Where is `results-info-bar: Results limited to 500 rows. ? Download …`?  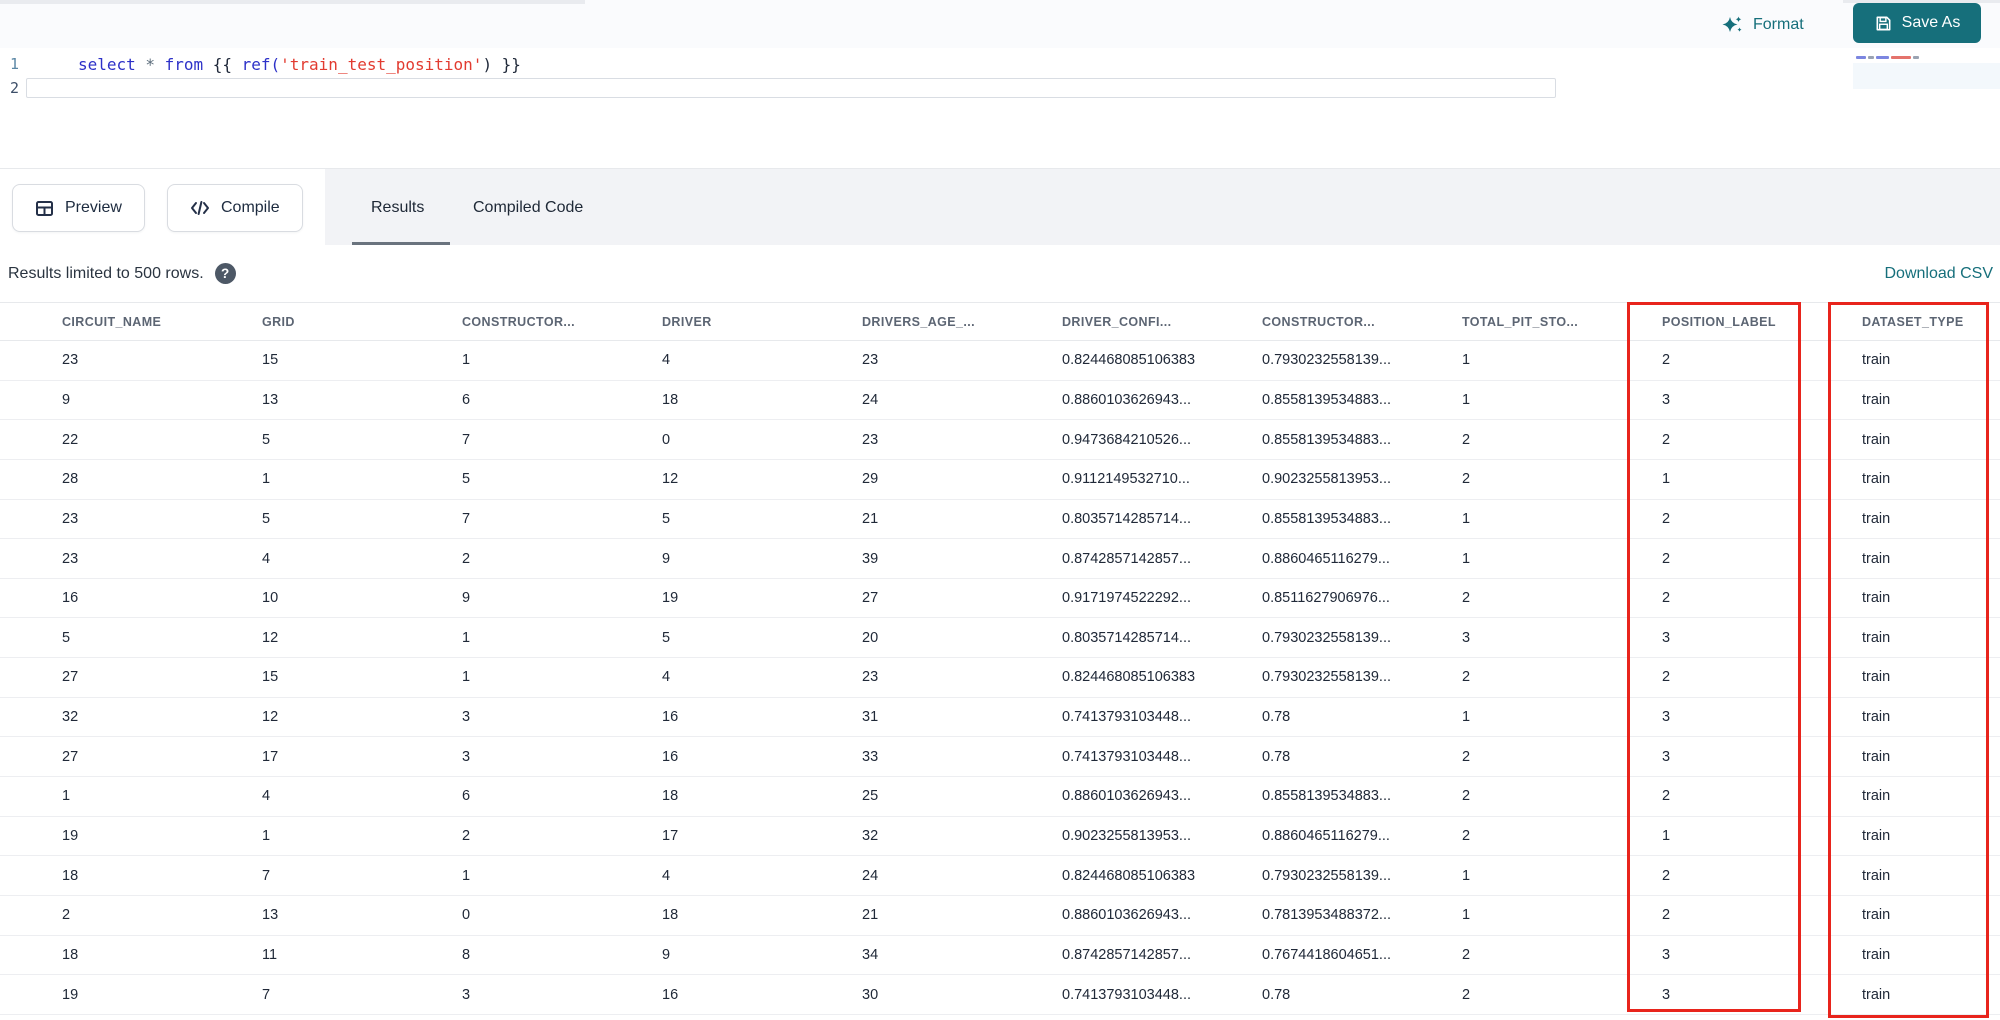
results-info-bar: Results limited to 500 rows. ? Download … is located at coordinates (1000, 273).